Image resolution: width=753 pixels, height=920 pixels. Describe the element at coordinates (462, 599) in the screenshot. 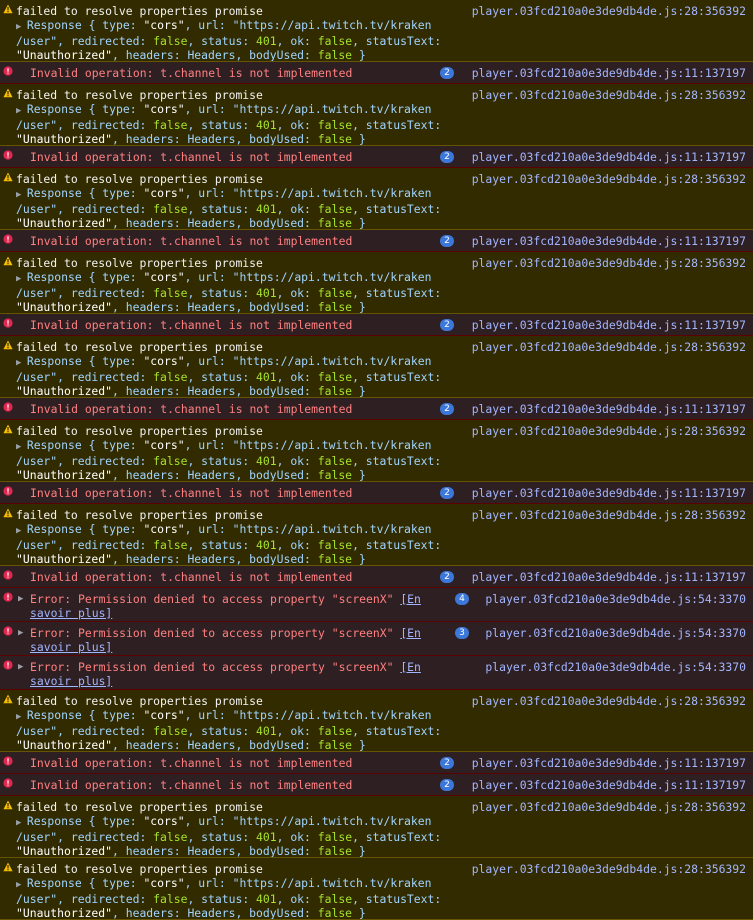

I see `repeat-count-badge: 4` at that location.